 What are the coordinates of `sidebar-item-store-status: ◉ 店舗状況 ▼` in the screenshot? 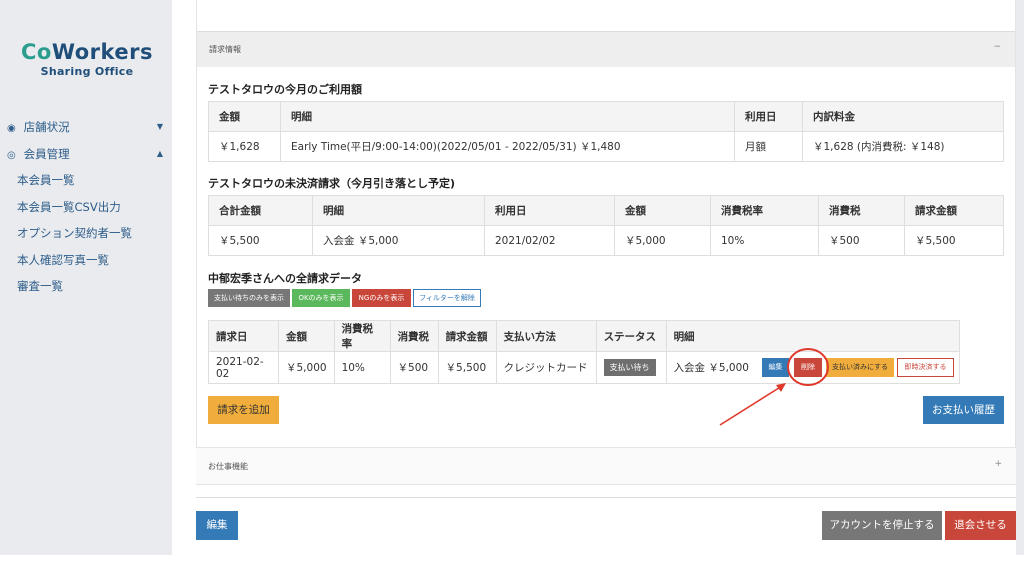 It's located at (86, 127).